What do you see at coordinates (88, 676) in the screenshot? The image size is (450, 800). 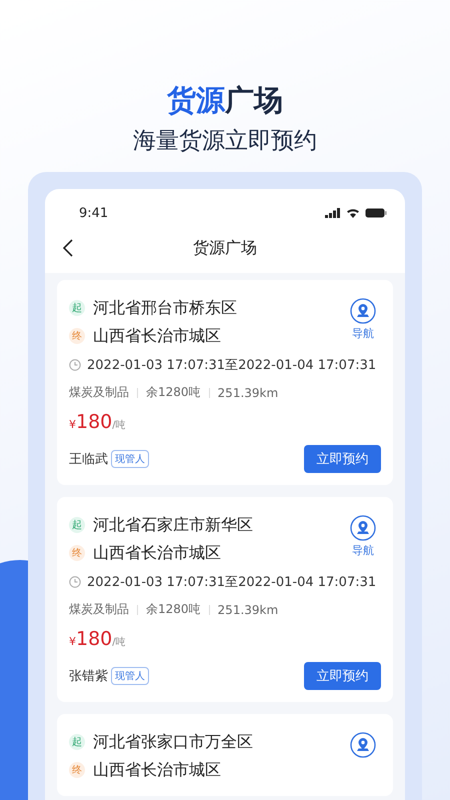 I see `contact-name: 张错紫` at bounding box center [88, 676].